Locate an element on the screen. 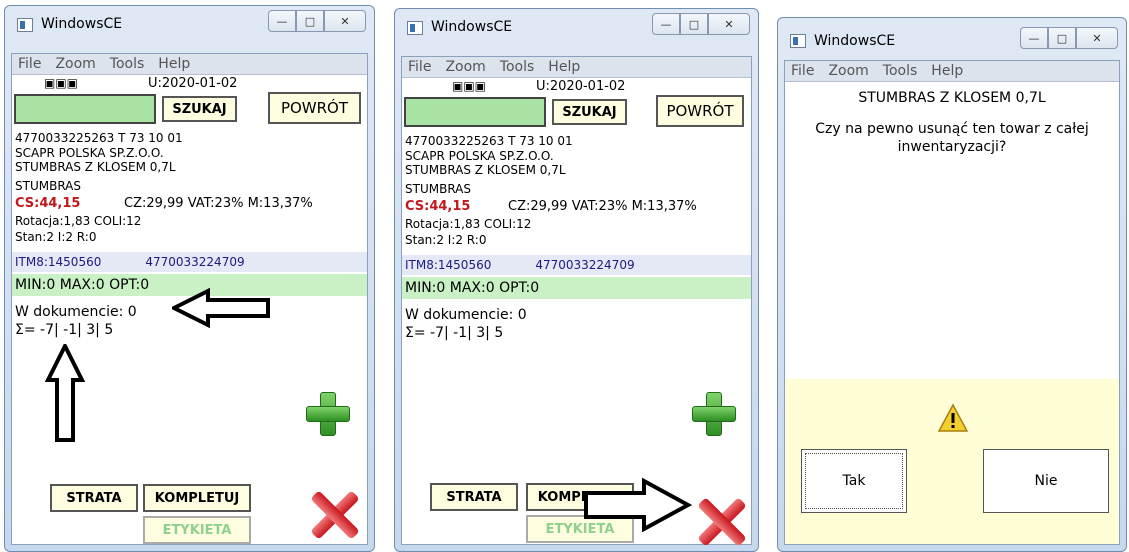  yes-button: Tak is located at coordinates (854, 481).